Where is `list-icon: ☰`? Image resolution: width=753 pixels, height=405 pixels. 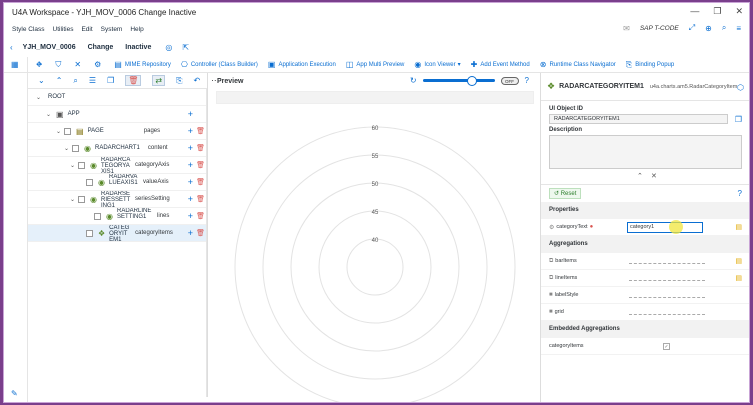
list-icon: ☰ is located at coordinates (92, 80).